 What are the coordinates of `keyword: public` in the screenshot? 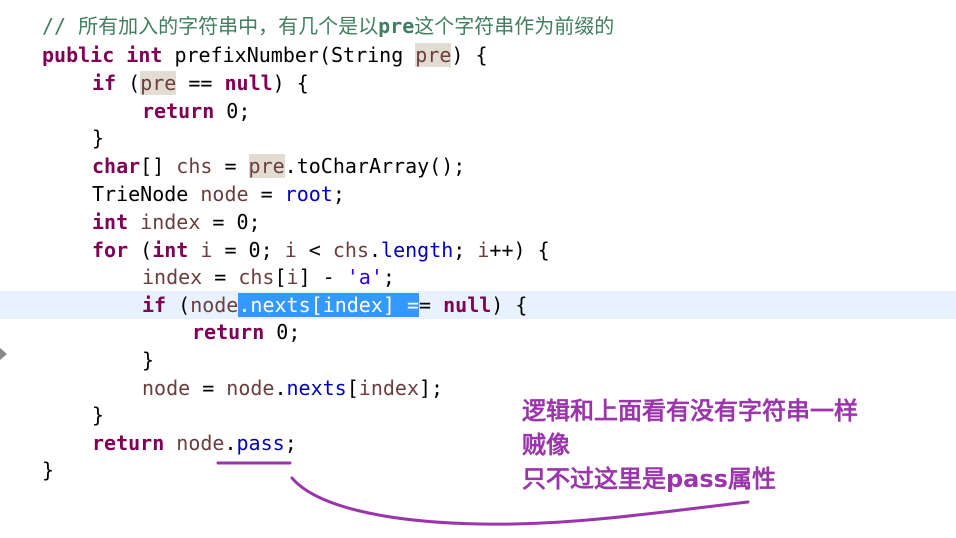 It's located at (78, 55).